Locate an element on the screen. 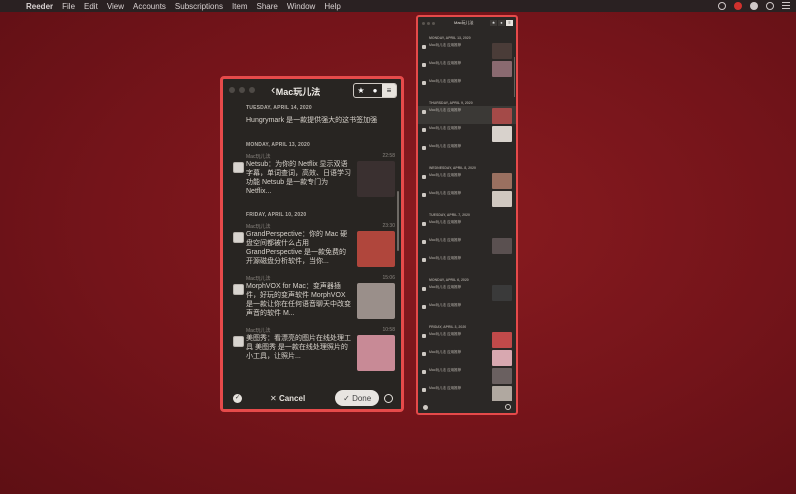  cancel-button: ✕ Cancel is located at coordinates (287, 398).